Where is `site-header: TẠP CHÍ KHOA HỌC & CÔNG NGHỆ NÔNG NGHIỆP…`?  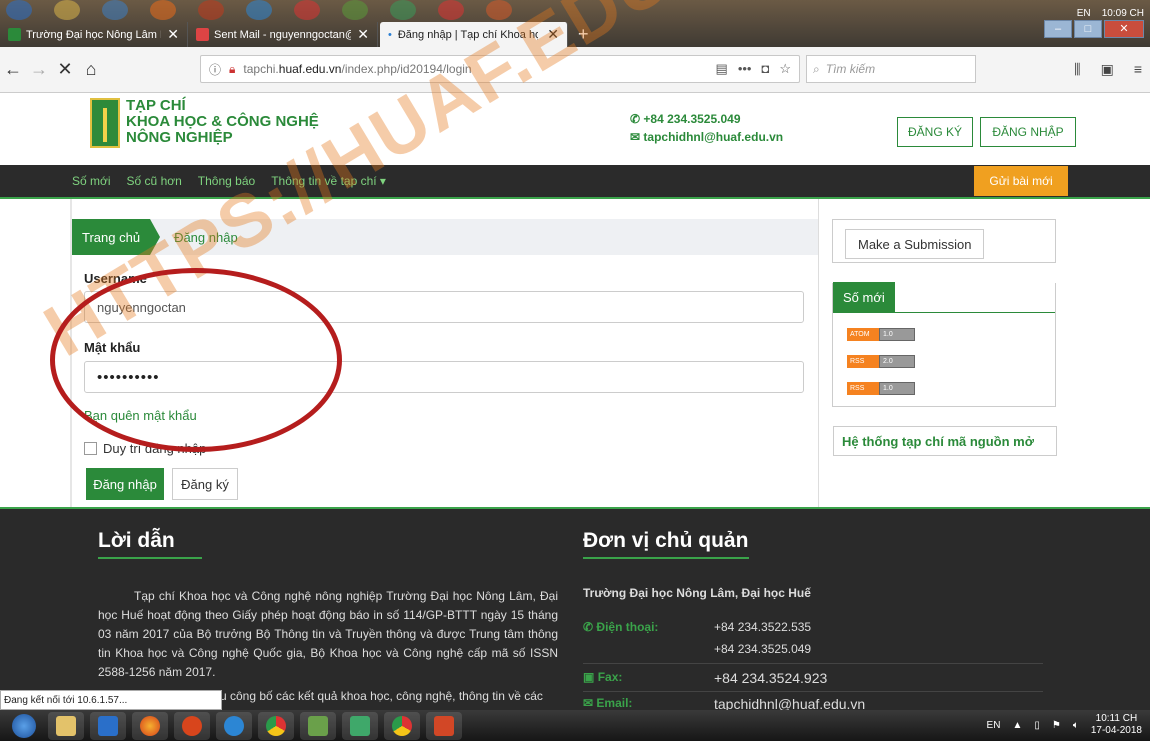 site-header: TẠP CHÍ KHOA HỌC & CÔNG NGHỆ NÔNG NGHIỆP… is located at coordinates (575, 129).